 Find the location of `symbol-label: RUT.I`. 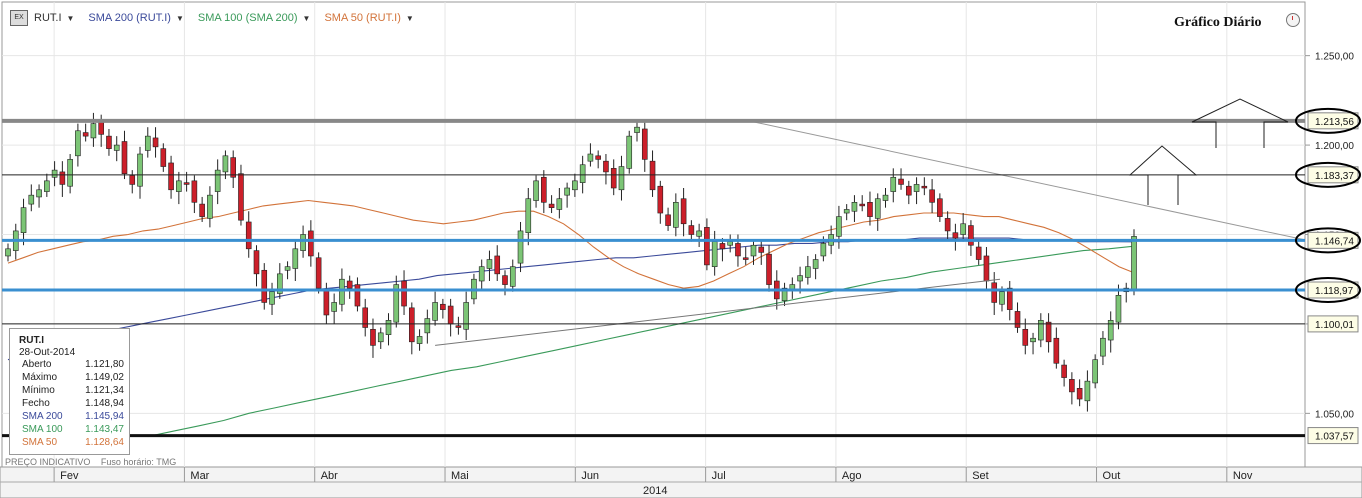

symbol-label: RUT.I is located at coordinates (48, 18).